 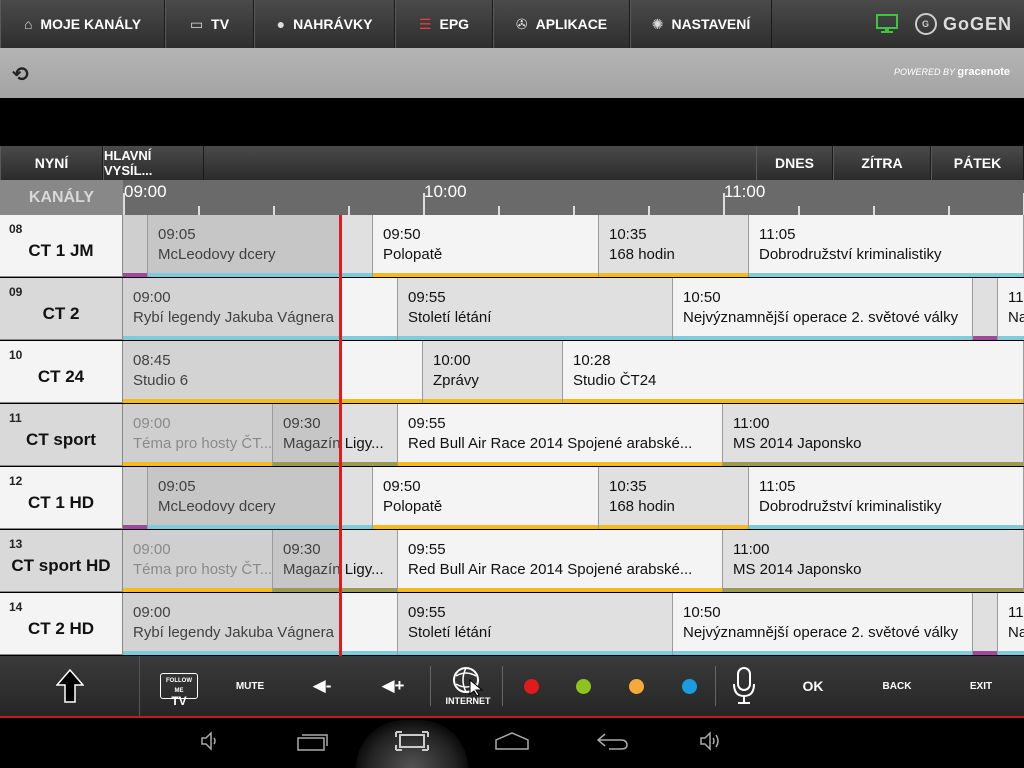 I want to click on nav-aplikace: ✇ APLIKACE, so click(x=561, y=24).